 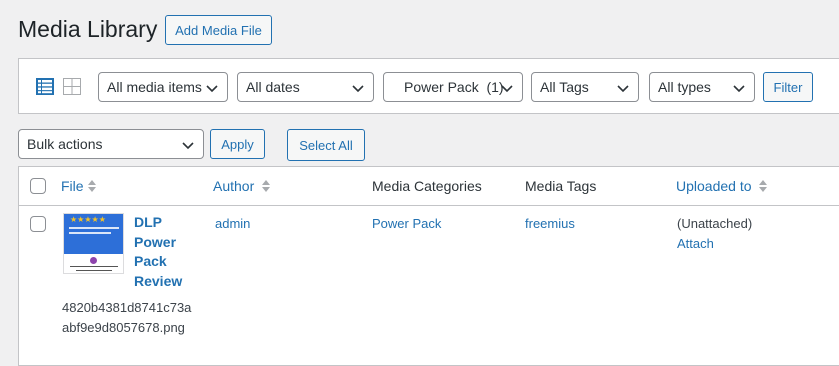 What do you see at coordinates (163, 87) in the screenshot?
I see `media-items-select: All media items` at bounding box center [163, 87].